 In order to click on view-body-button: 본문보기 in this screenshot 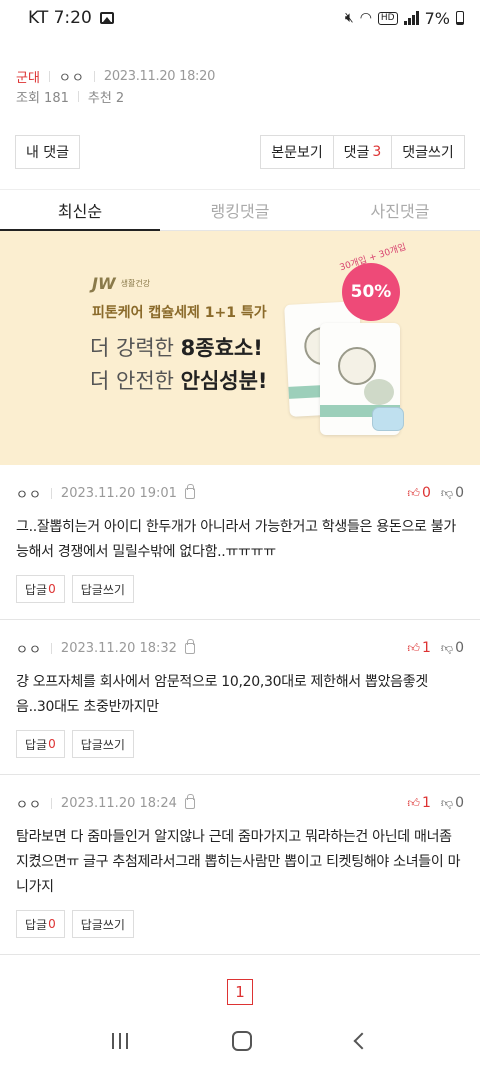, I will do `click(296, 152)`.